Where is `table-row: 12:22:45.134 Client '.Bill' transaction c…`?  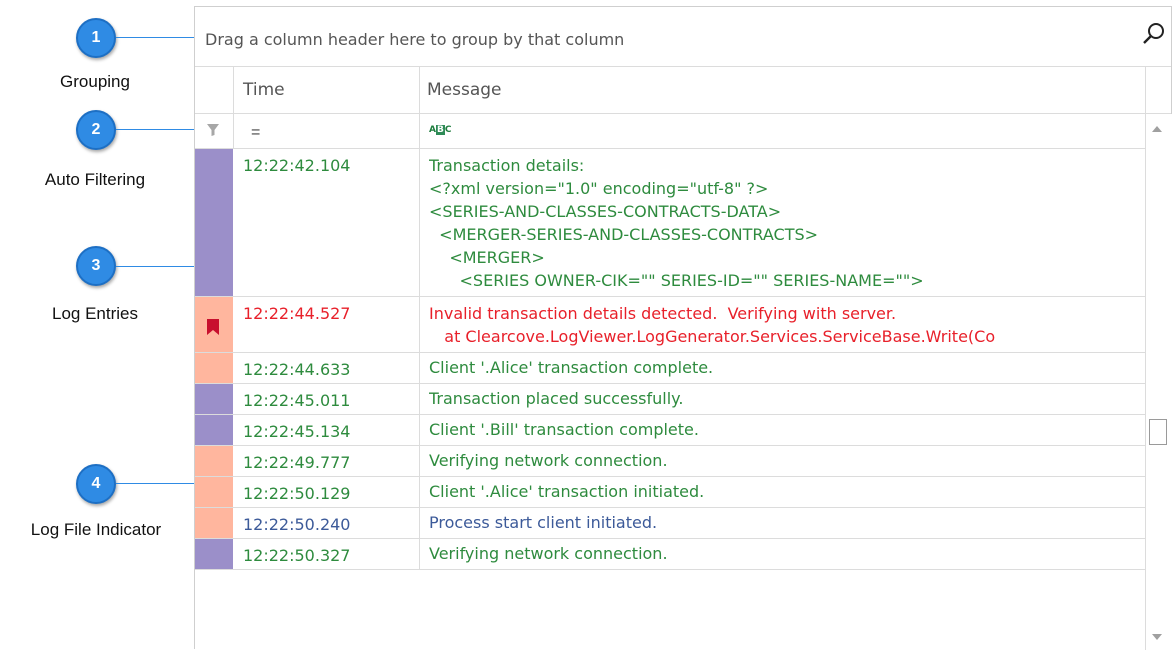 table-row: 12:22:45.134 Client '.Bill' transaction c… is located at coordinates (670, 430).